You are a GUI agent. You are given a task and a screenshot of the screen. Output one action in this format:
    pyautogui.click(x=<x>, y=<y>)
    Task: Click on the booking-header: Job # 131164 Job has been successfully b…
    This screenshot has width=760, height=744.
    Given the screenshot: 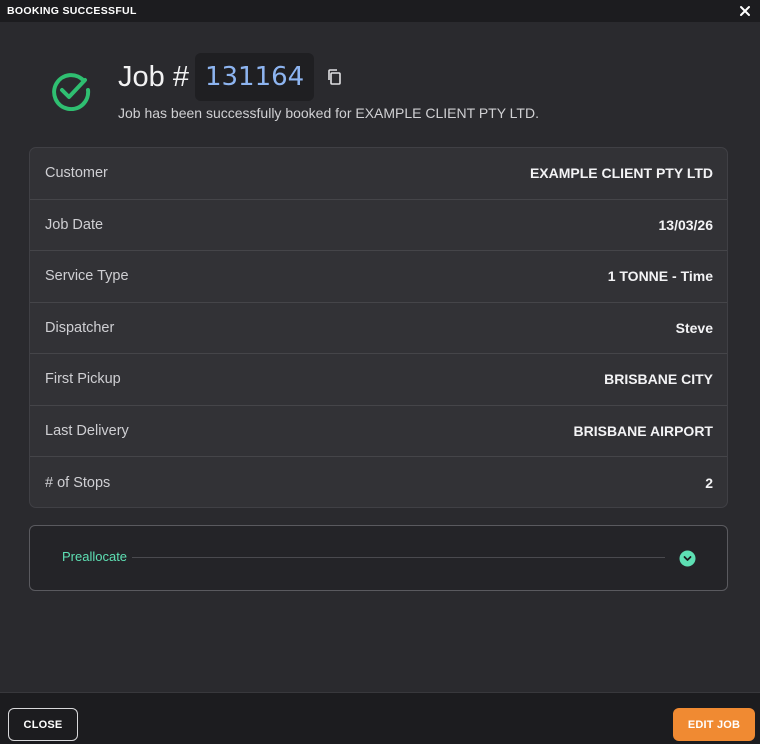 What is the action you would take?
    pyautogui.click(x=380, y=90)
    